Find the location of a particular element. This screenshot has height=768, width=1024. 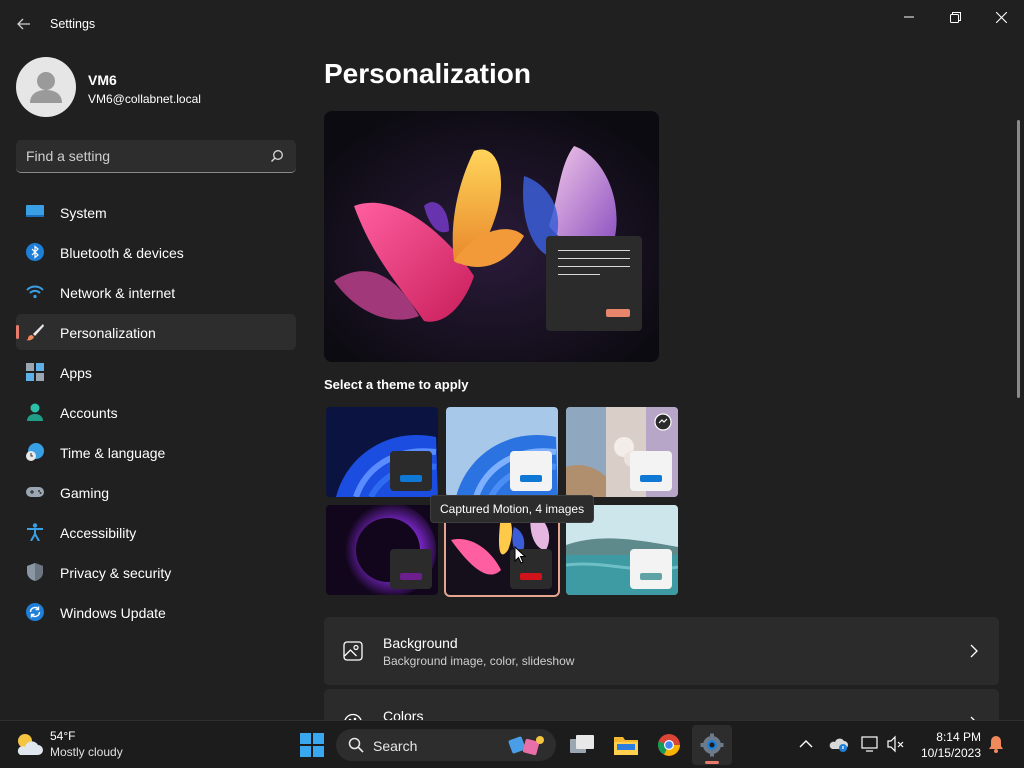

cloud-sun-icon is located at coordinates (30, 744).